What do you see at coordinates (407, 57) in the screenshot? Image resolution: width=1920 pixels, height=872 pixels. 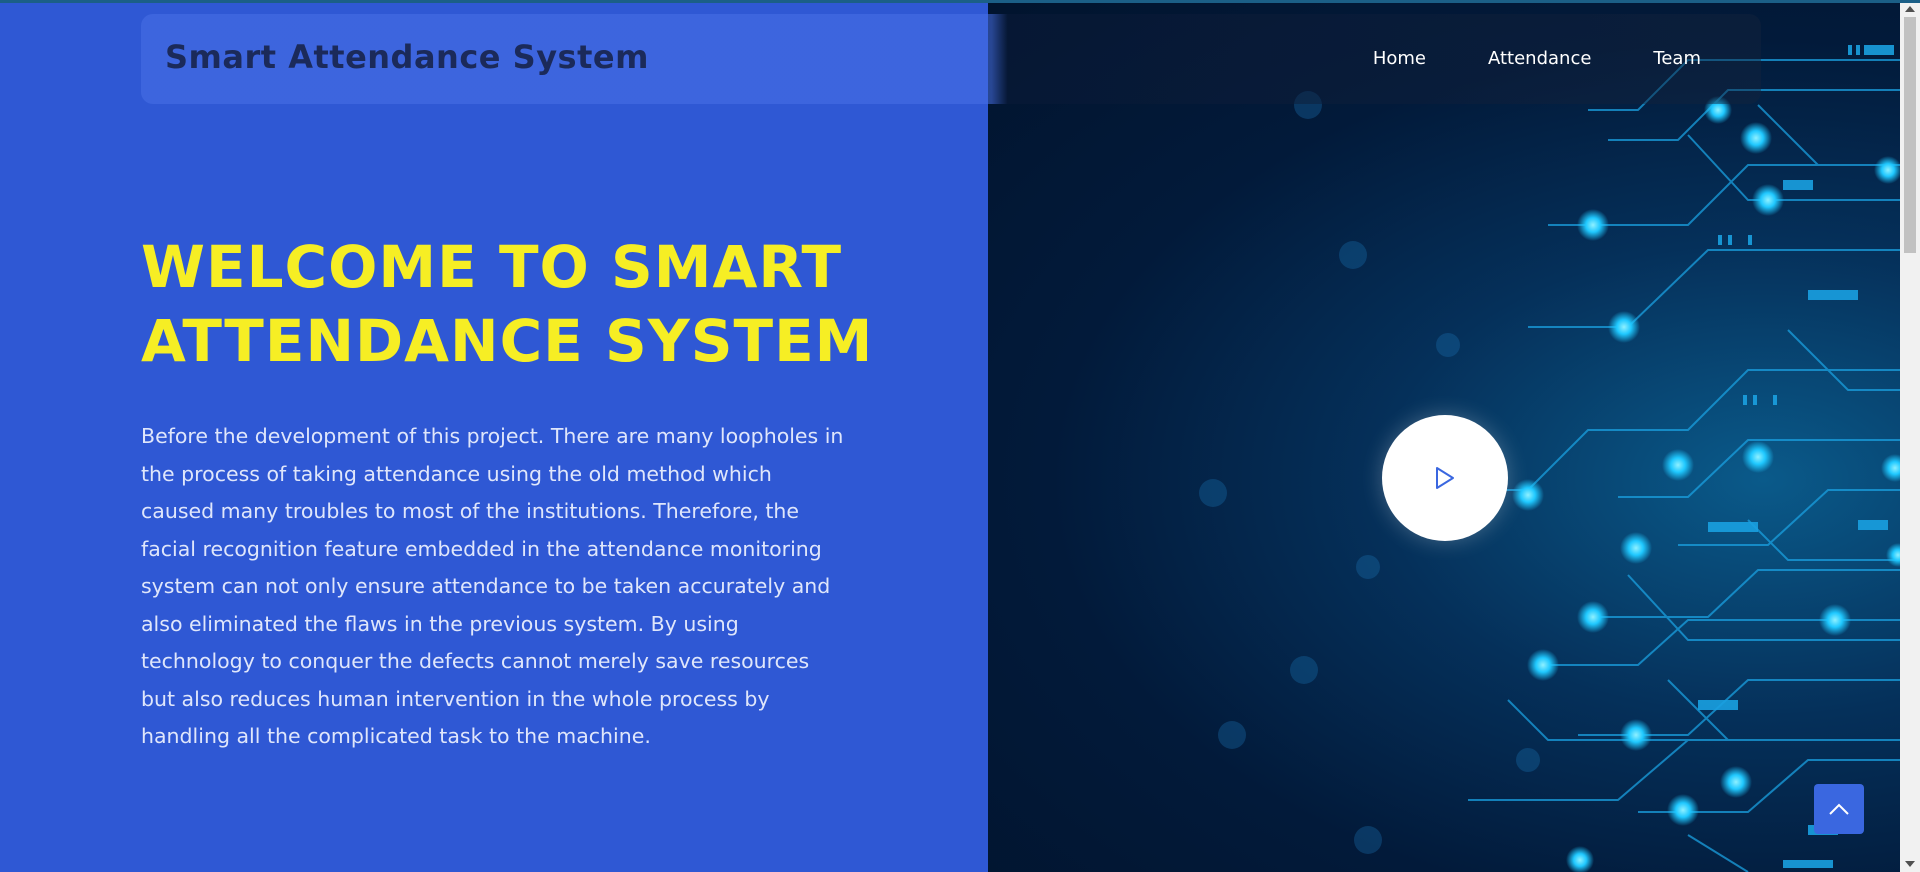 I see `brand-logo-text: Smart Attendance System` at bounding box center [407, 57].